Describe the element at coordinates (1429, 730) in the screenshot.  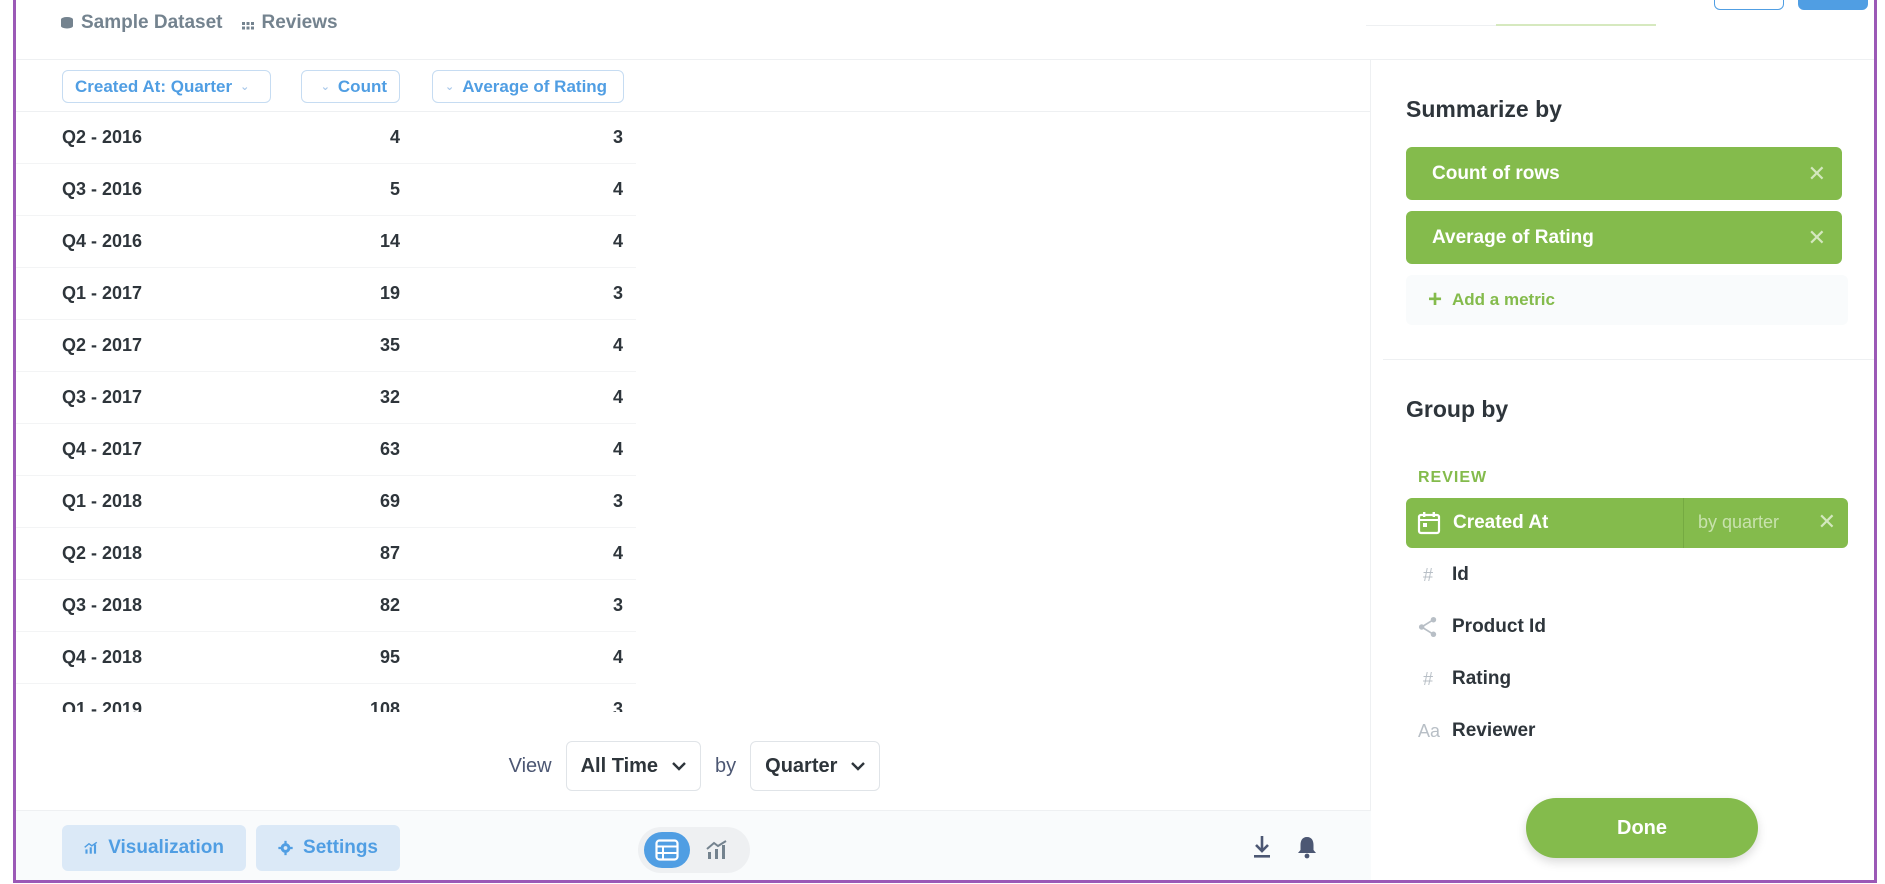
I see `text-type-icon: Aa` at that location.